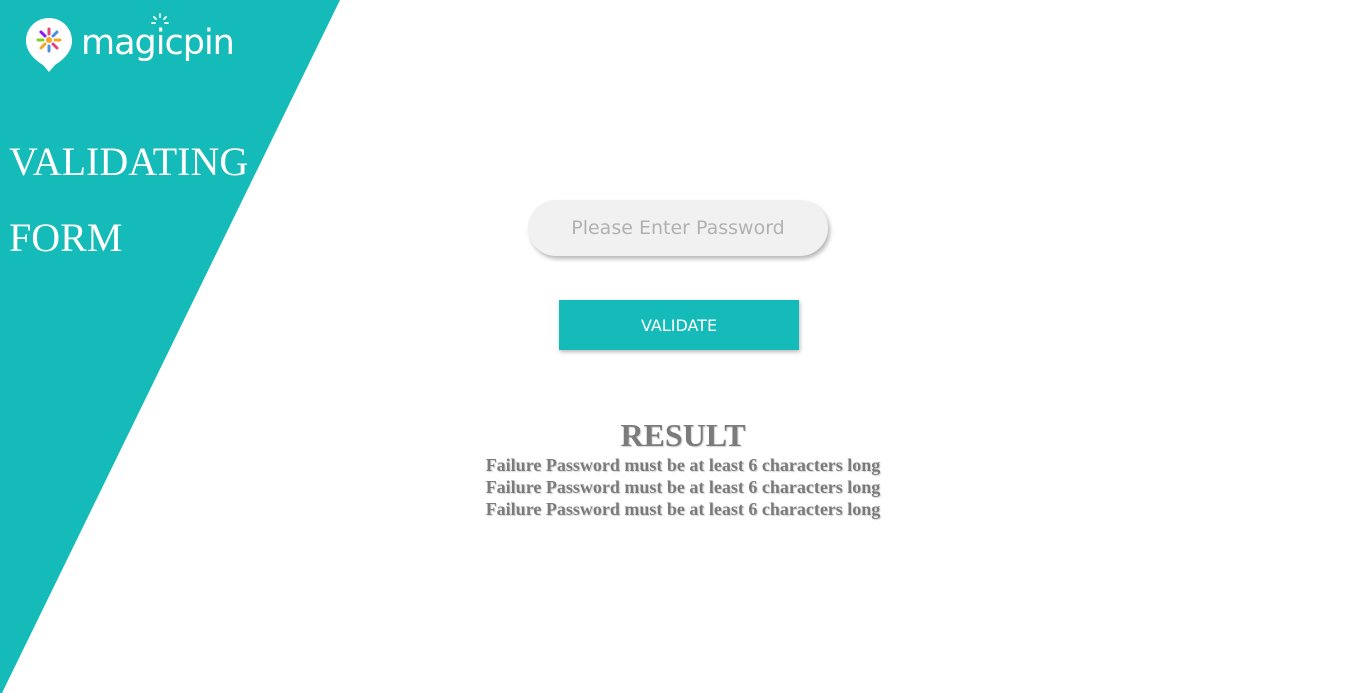 This screenshot has width=1366, height=693. I want to click on page-title: VALIDATING FORM, so click(128, 200).